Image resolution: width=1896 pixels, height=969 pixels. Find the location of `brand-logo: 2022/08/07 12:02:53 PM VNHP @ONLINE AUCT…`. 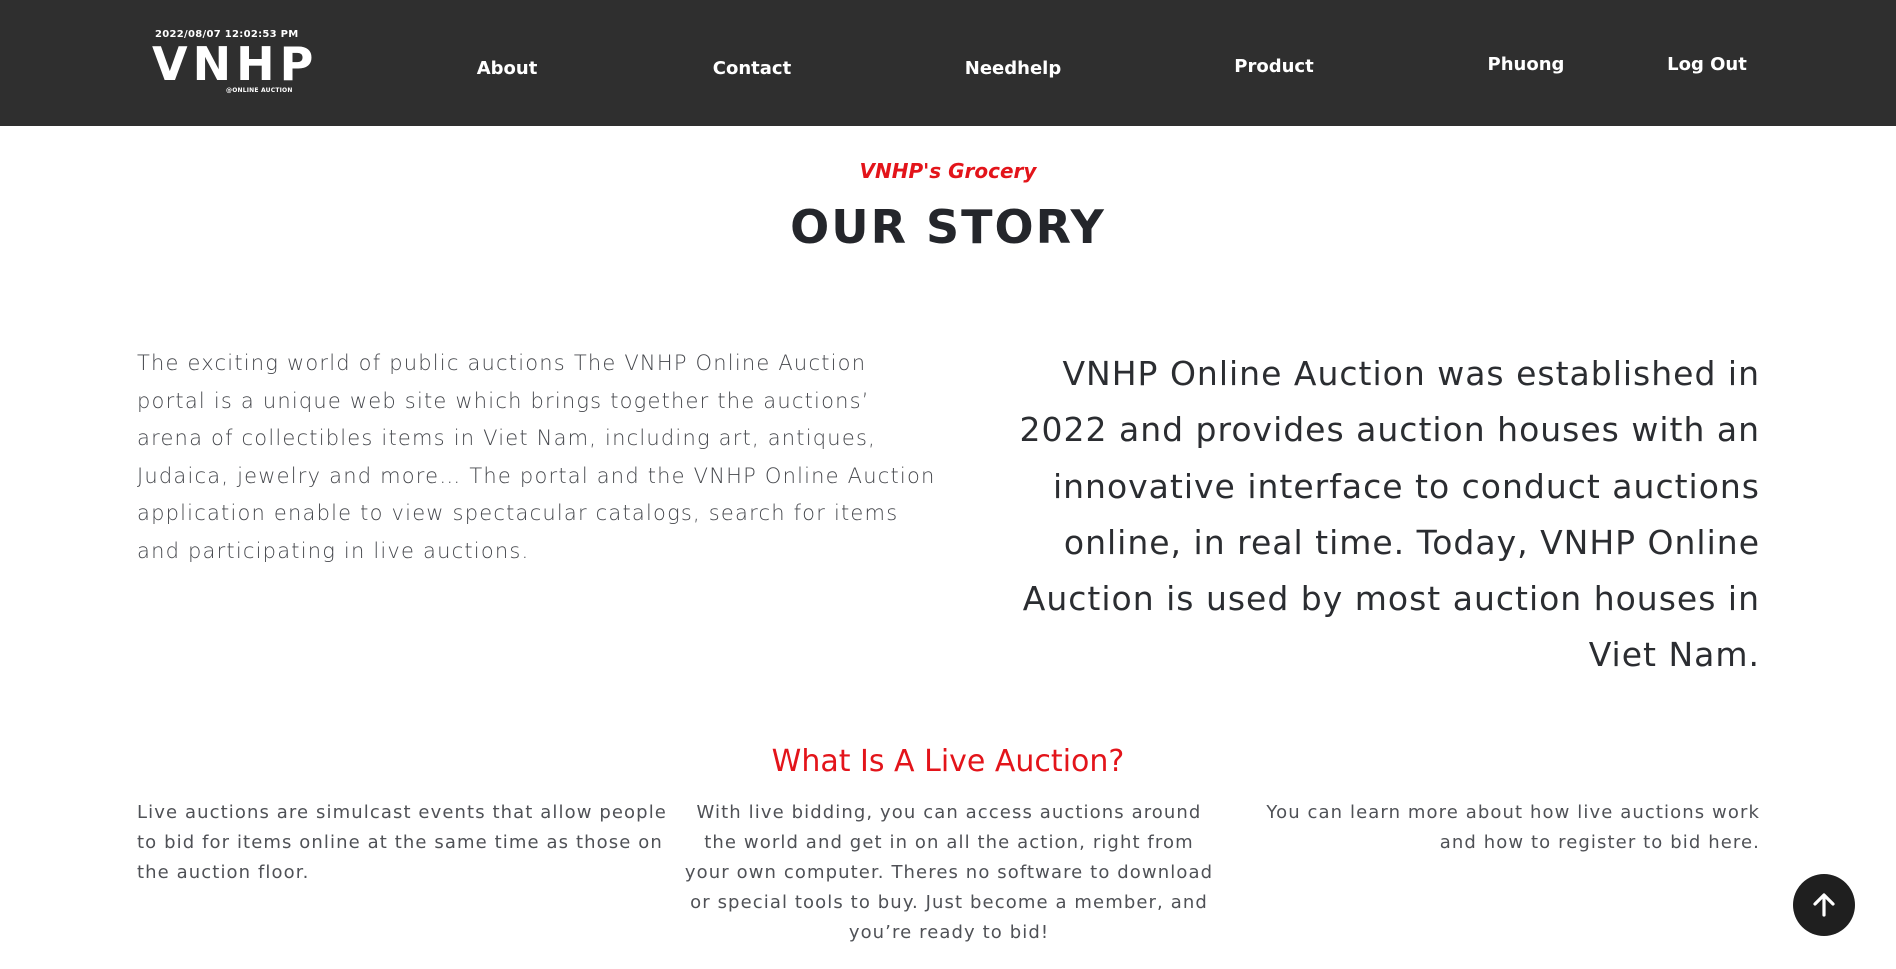

brand-logo: 2022/08/07 12:02:53 PM VNHP @ONLINE AUCT… is located at coordinates (232, 64).